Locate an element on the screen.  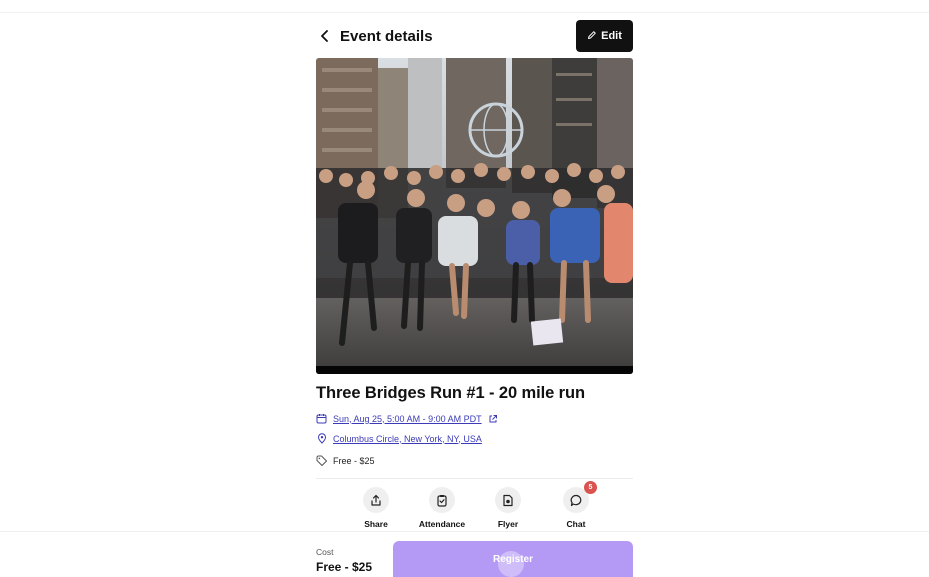
tag-icon is located at coordinates (321, 460).